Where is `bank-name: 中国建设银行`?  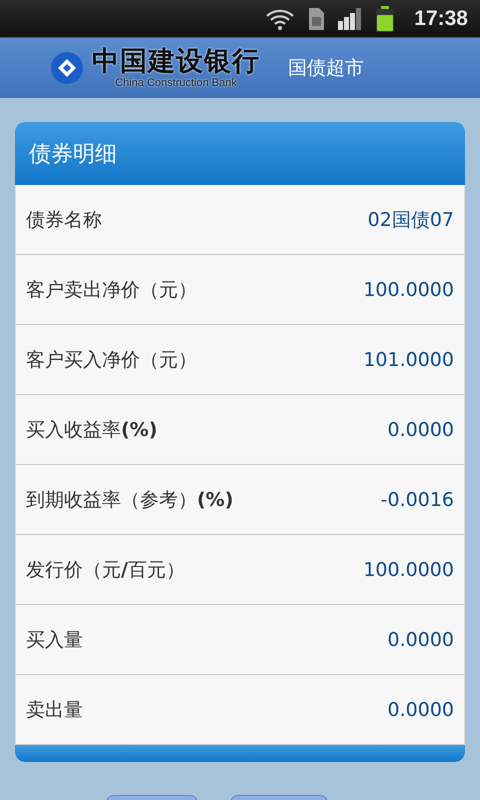 bank-name: 中国建设银行 is located at coordinates (176, 62).